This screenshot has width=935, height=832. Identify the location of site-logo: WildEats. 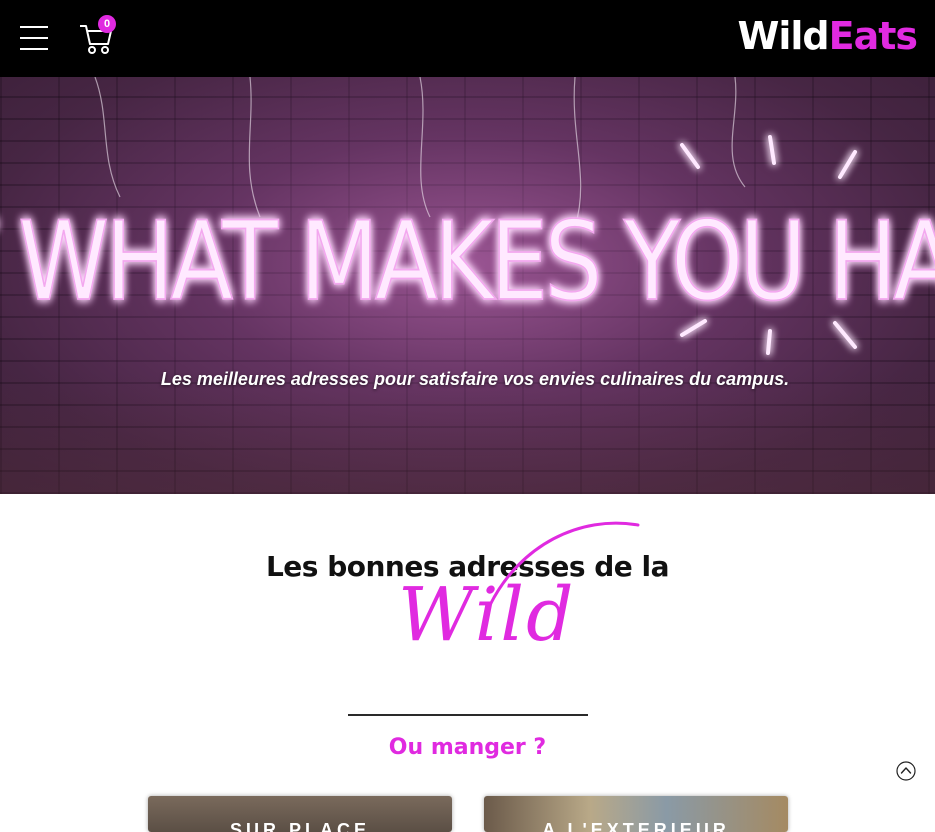
(827, 36).